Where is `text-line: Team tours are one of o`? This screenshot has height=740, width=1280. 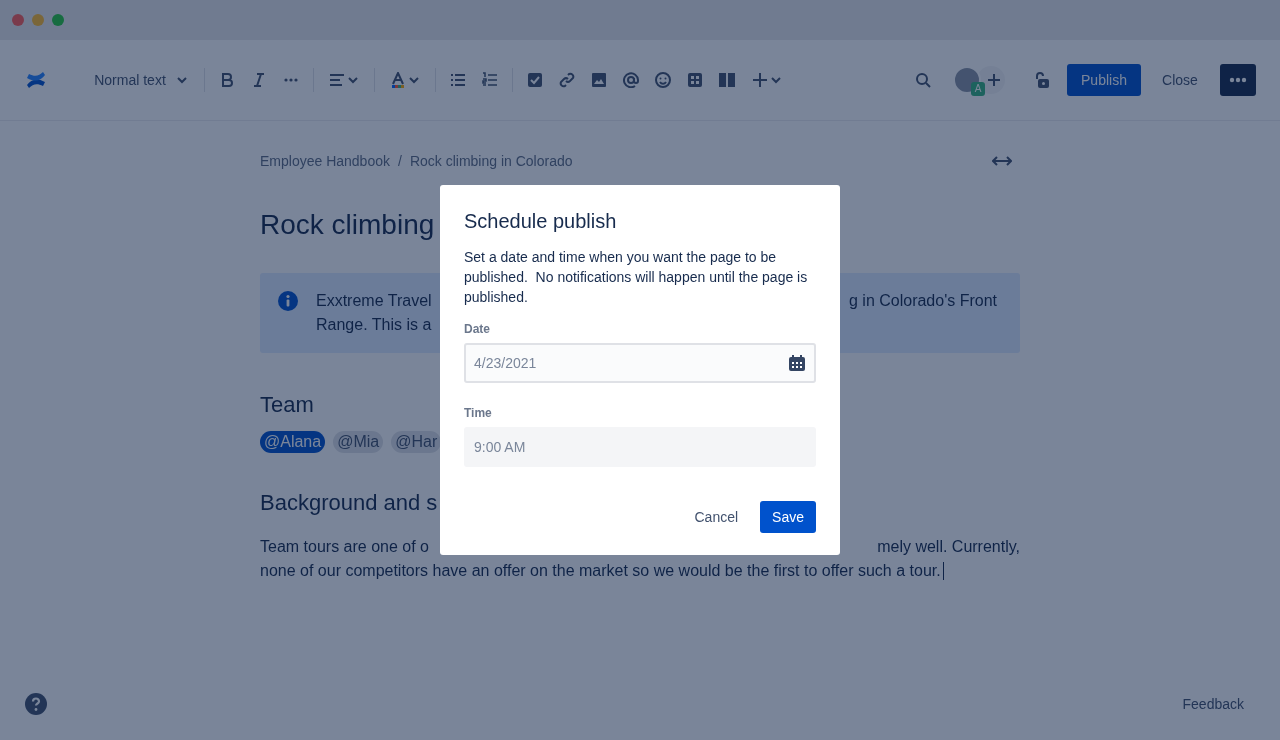 text-line: Team tours are one of o is located at coordinates (344, 547).